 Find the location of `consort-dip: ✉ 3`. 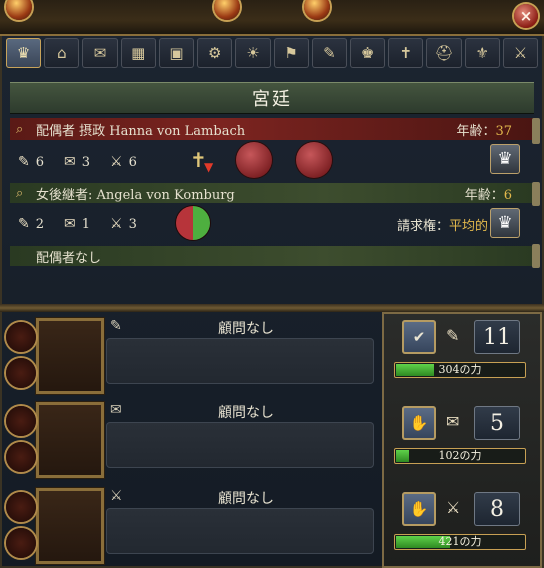

consort-dip: ✉ 3 is located at coordinates (77, 162).